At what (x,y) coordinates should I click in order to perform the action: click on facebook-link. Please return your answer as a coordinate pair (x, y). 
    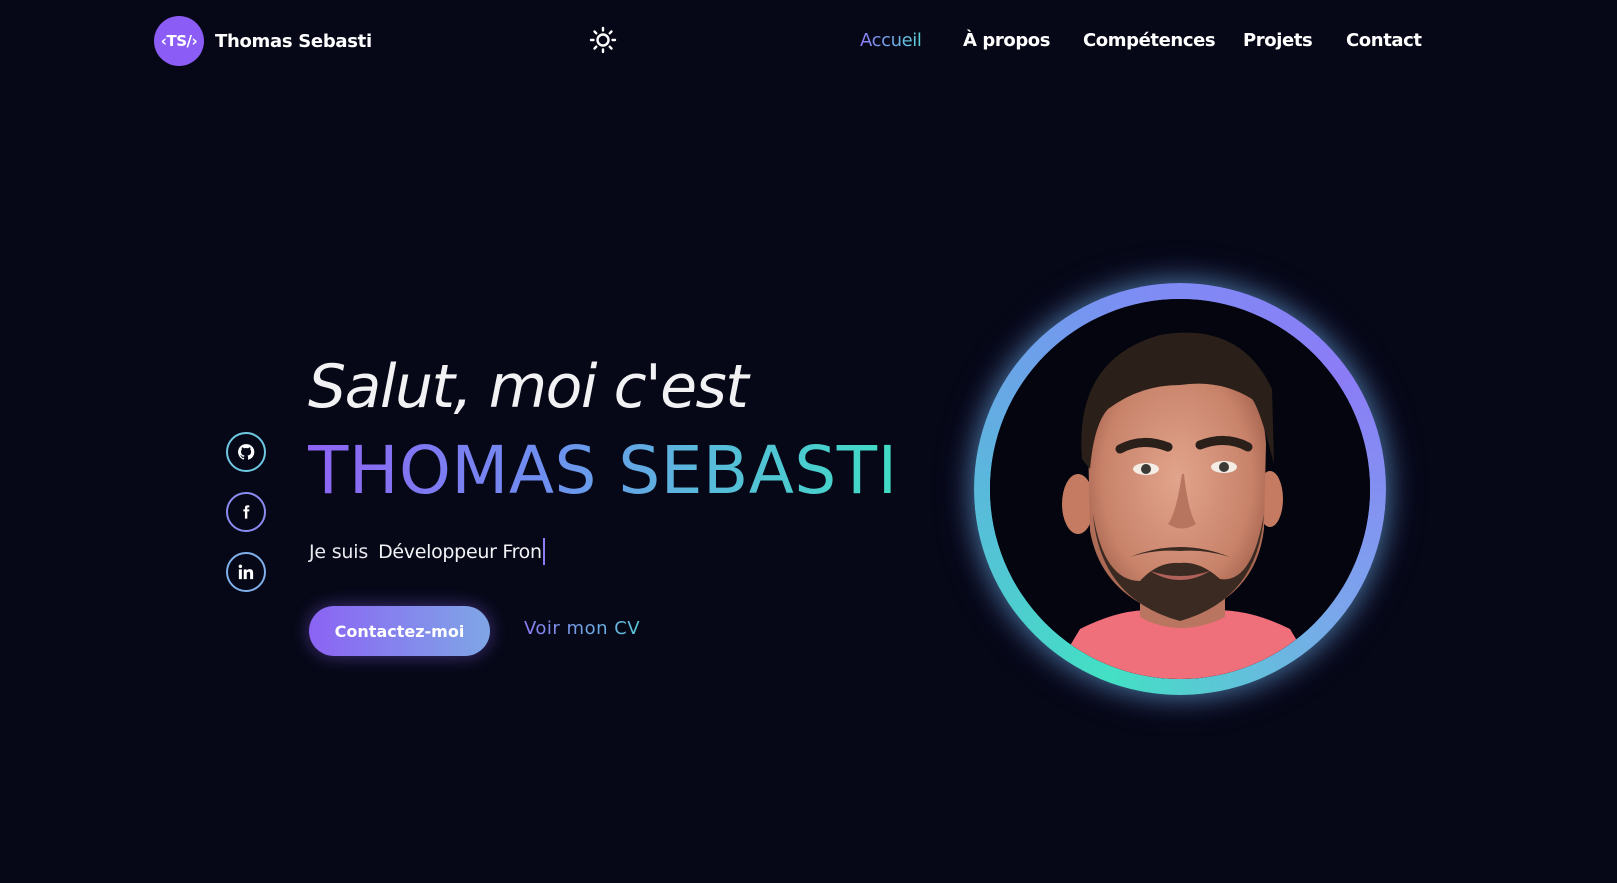
    Looking at the image, I should click on (246, 512).